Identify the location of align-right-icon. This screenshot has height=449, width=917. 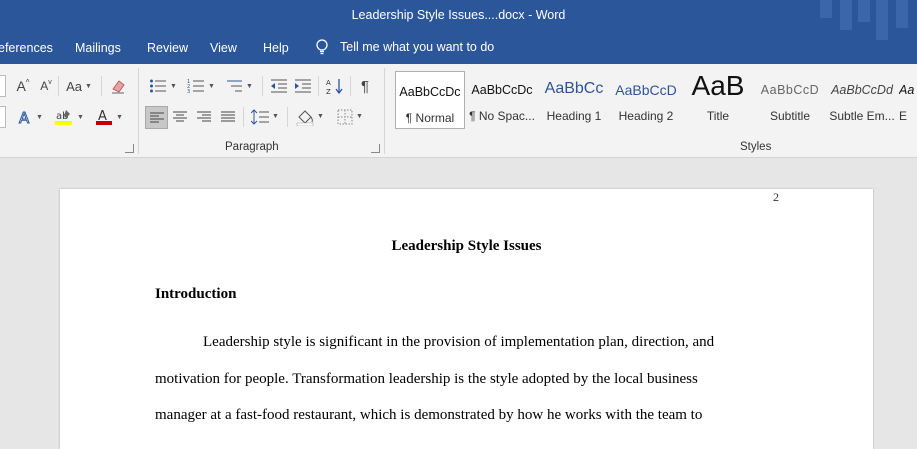
(203, 116).